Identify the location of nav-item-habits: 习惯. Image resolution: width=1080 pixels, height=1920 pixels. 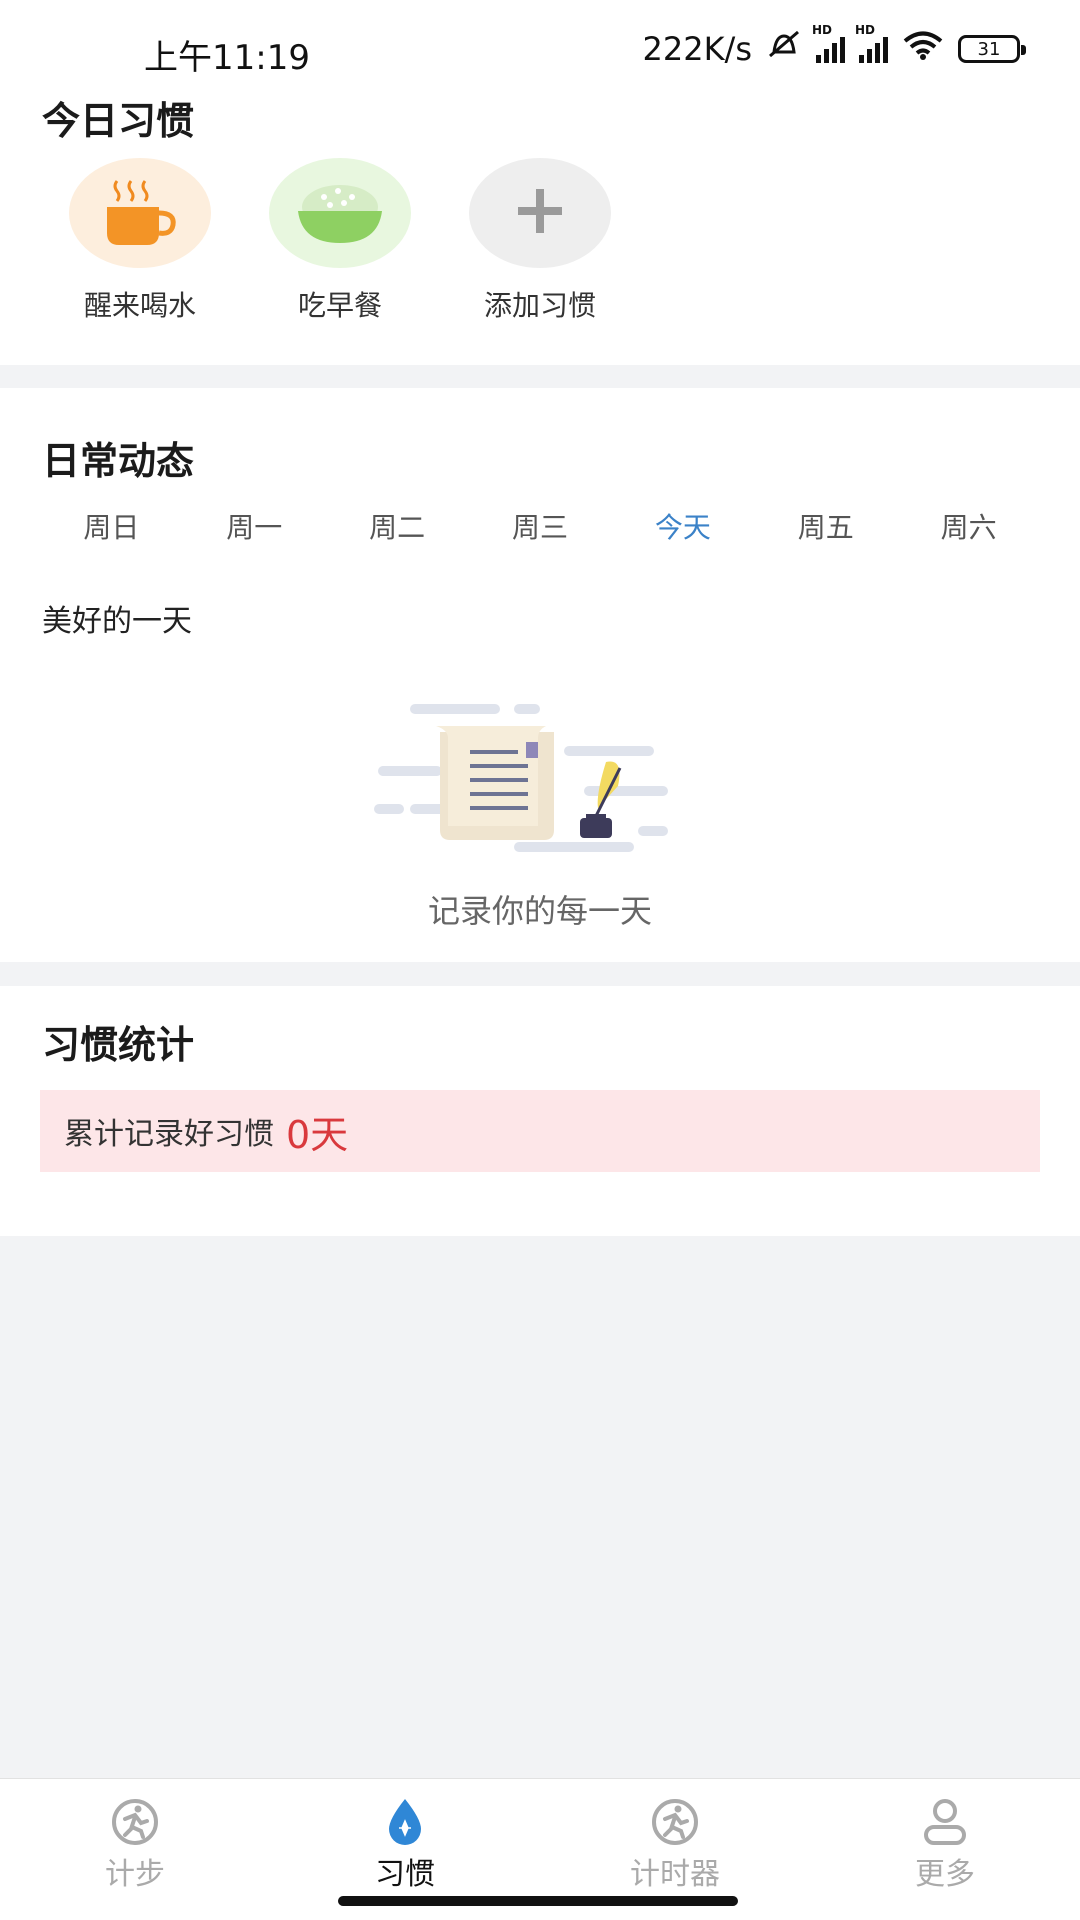
(405, 1845).